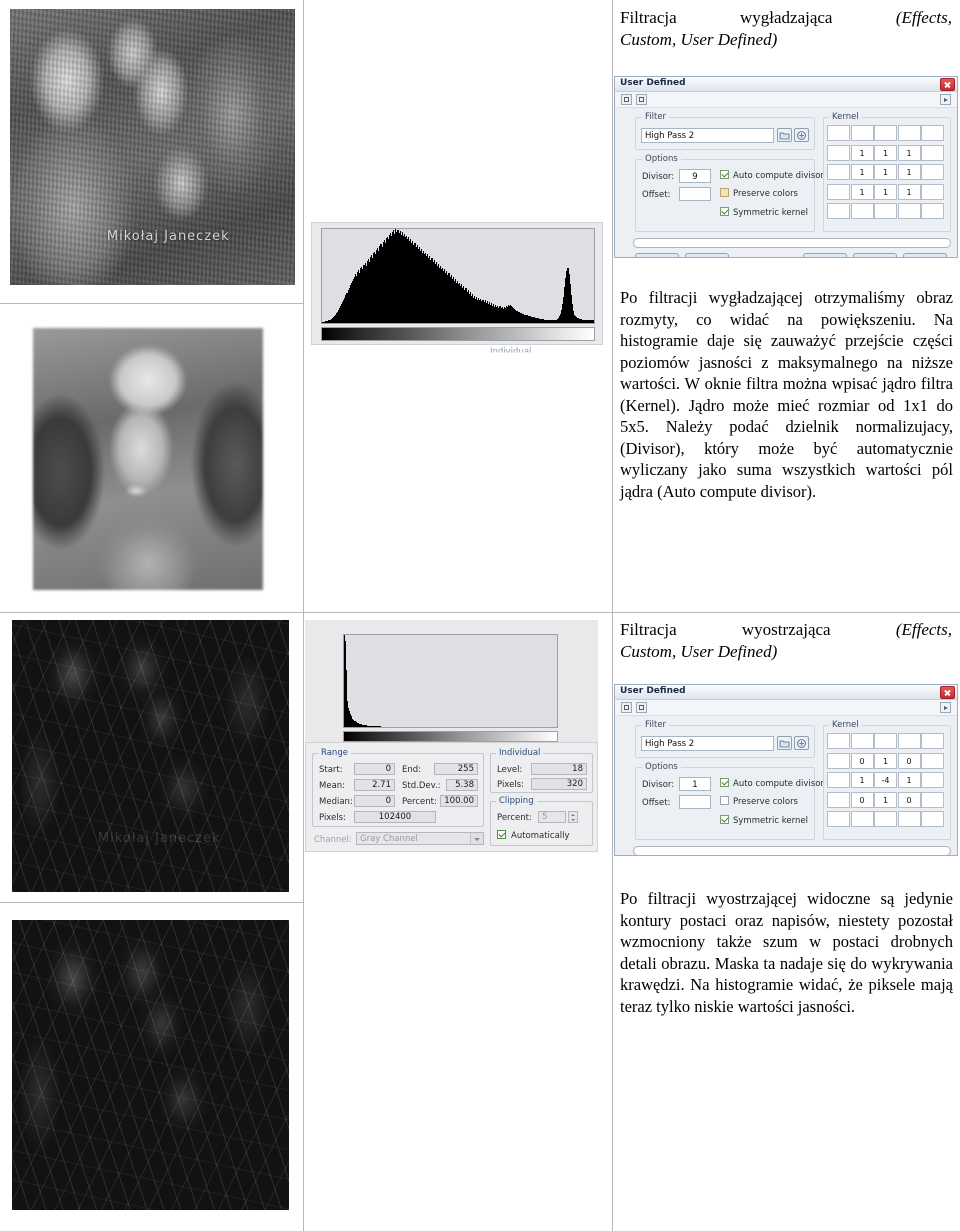 The image size is (960, 1231). What do you see at coordinates (456, 769) in the screenshot?
I see `end-value: 255` at bounding box center [456, 769].